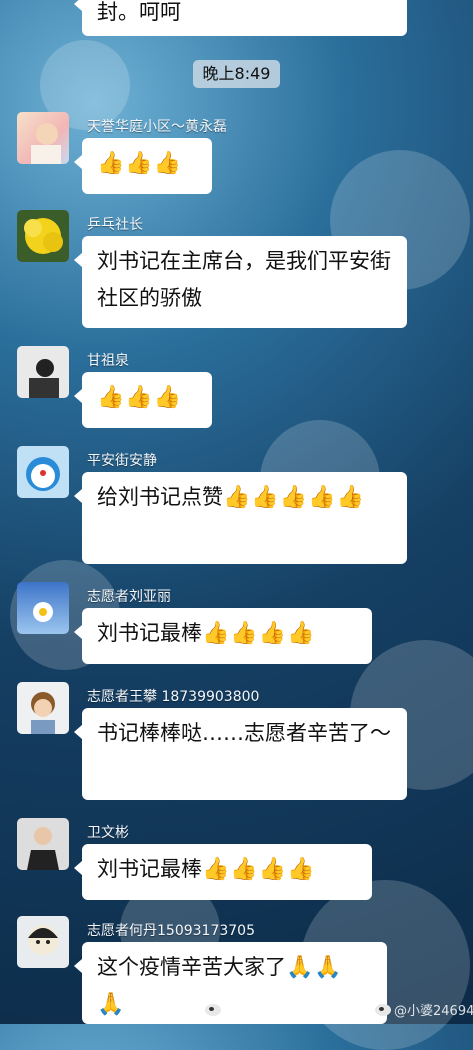  What do you see at coordinates (43, 472) in the screenshot?
I see `cartoon-avatar` at bounding box center [43, 472].